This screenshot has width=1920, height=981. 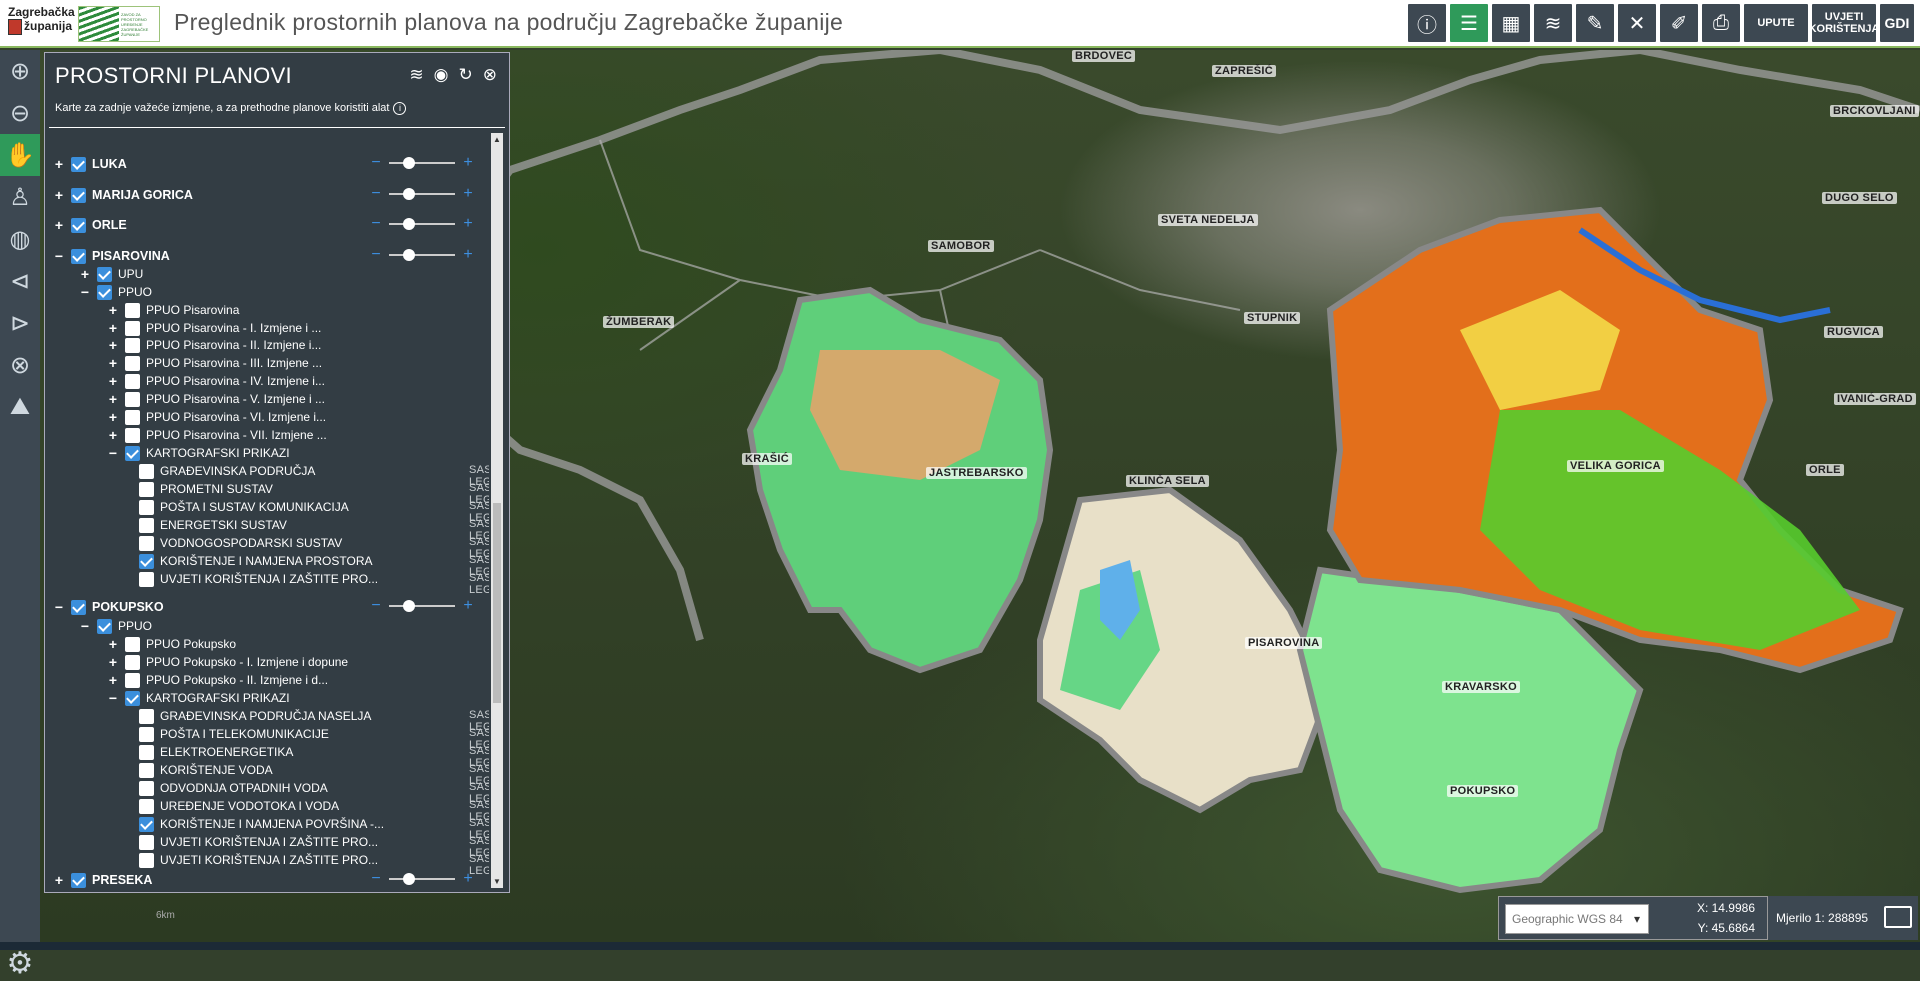 I want to click on layer-tree-row: − KARTOGRAFSKI PRIKAZI, so click(x=198, y=453).